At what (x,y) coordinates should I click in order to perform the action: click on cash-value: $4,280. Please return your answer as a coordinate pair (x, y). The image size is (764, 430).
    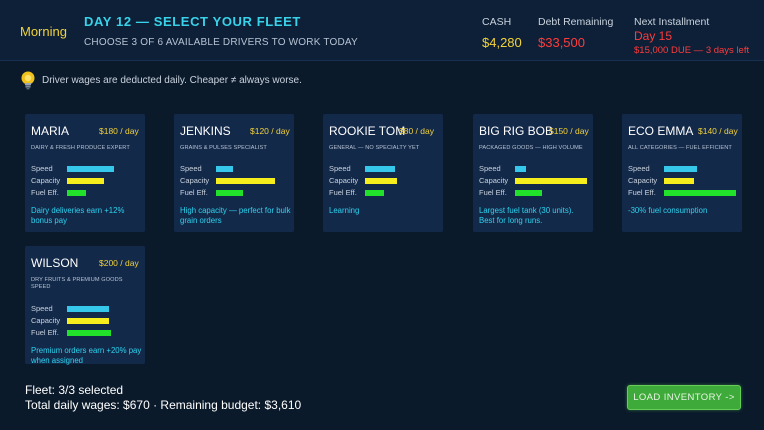
    Looking at the image, I should click on (502, 42).